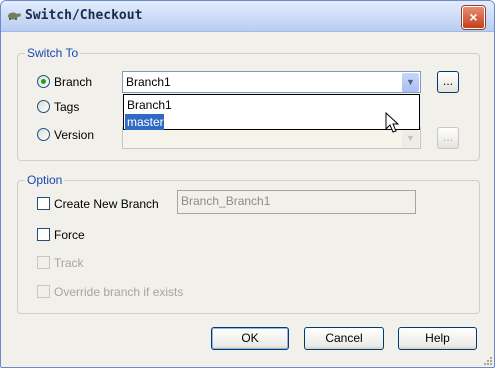 The height and width of the screenshot is (368, 495). I want to click on override-branch-checkbox, so click(43, 291).